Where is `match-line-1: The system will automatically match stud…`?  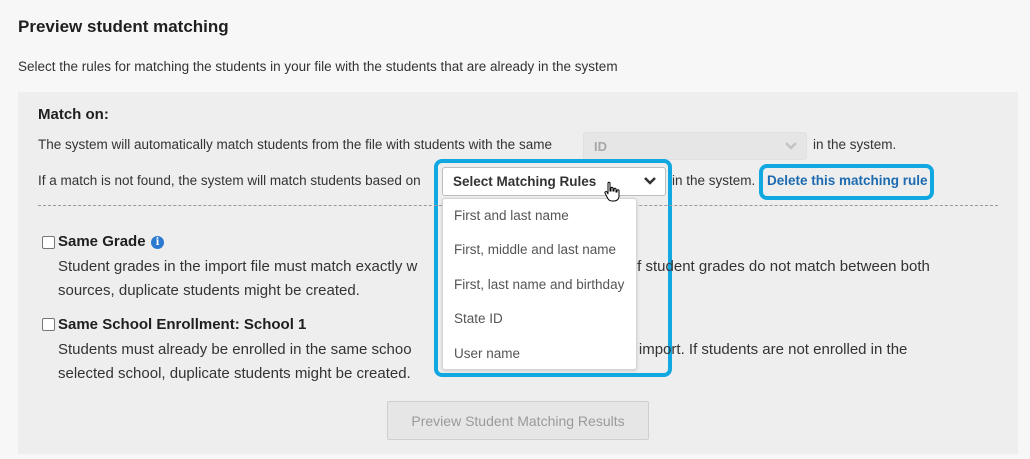 match-line-1: The system will automatically match stud… is located at coordinates (295, 144).